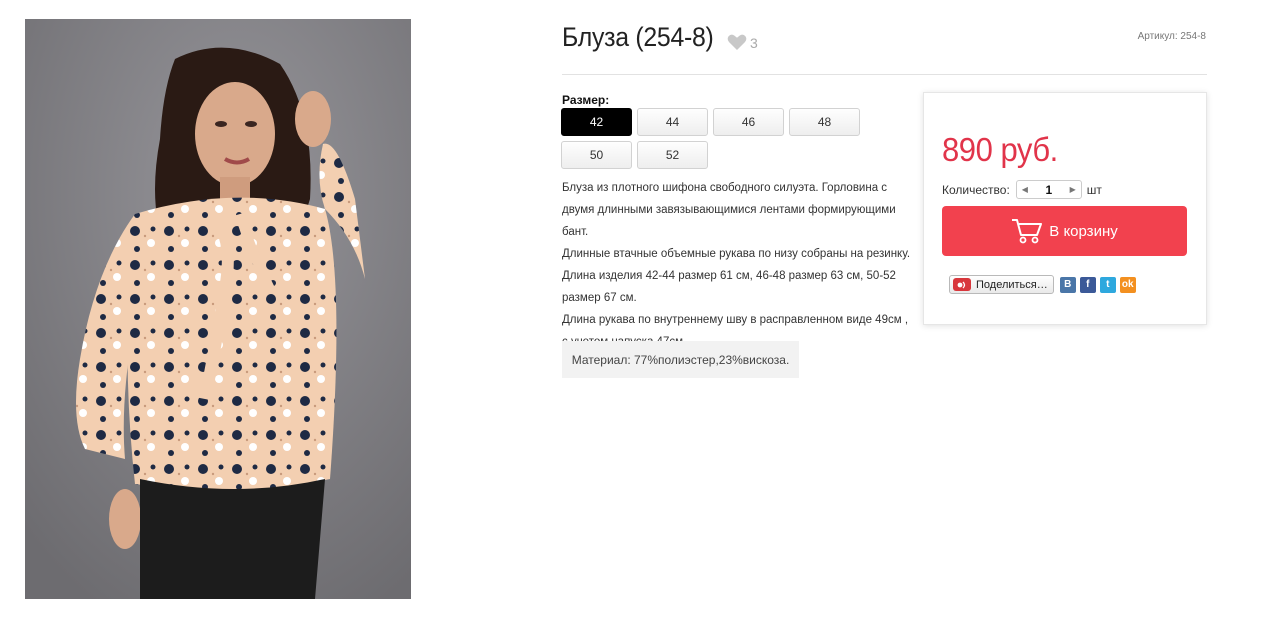 This screenshot has width=1288, height=617. What do you see at coordinates (1171, 36) in the screenshot?
I see `sku-label: Артикул: 254-8` at bounding box center [1171, 36].